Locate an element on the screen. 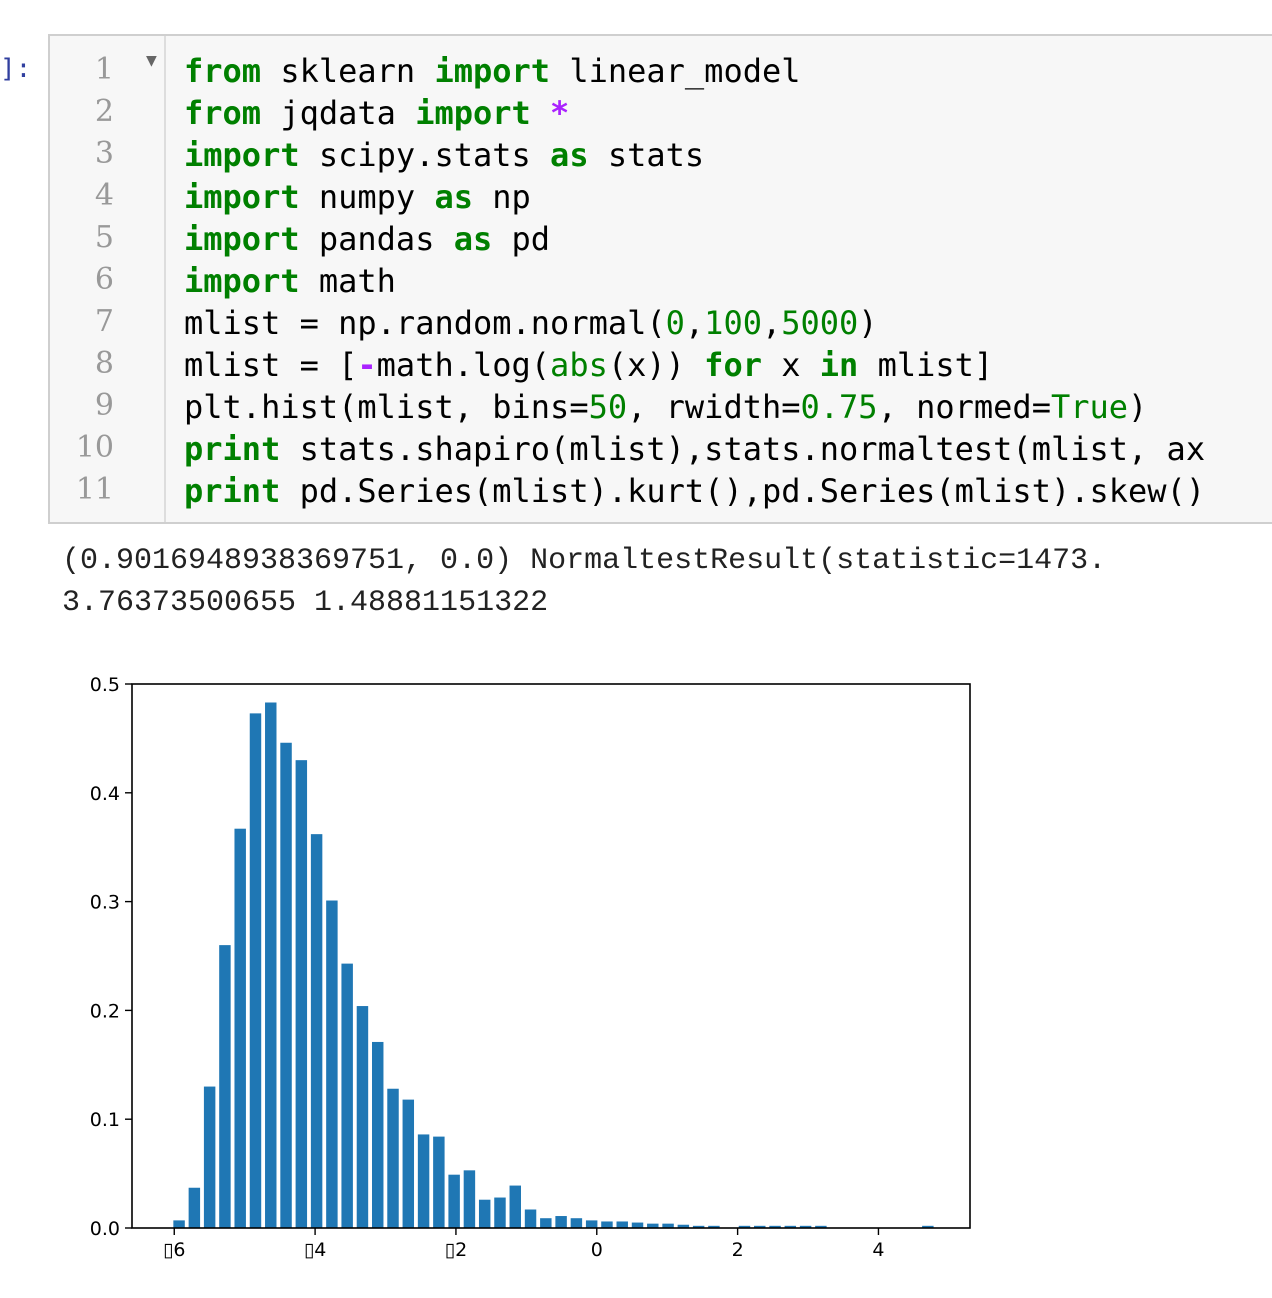 The width and height of the screenshot is (1272, 1298). code-token: pandas is located at coordinates (376, 239).